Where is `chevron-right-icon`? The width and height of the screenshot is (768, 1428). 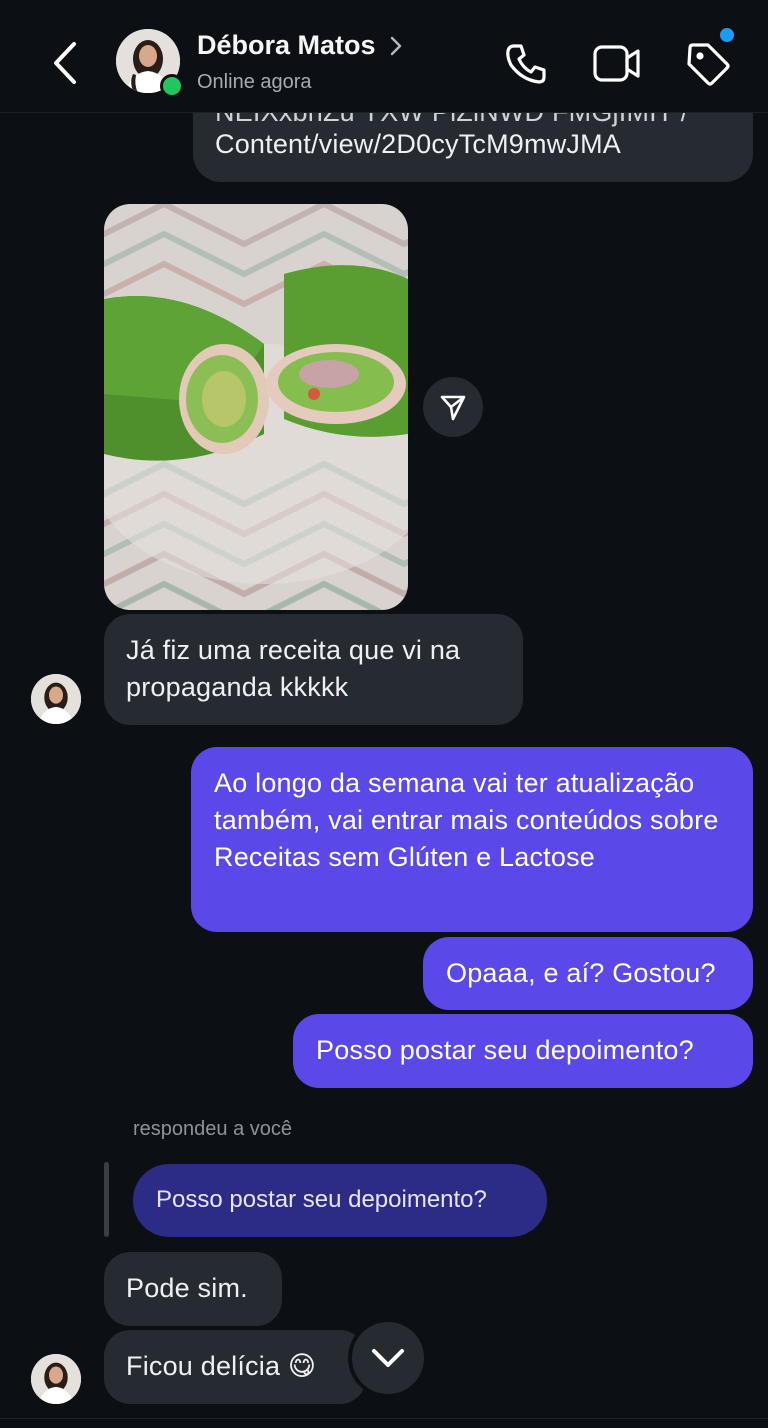
chevron-right-icon is located at coordinates (395, 45).